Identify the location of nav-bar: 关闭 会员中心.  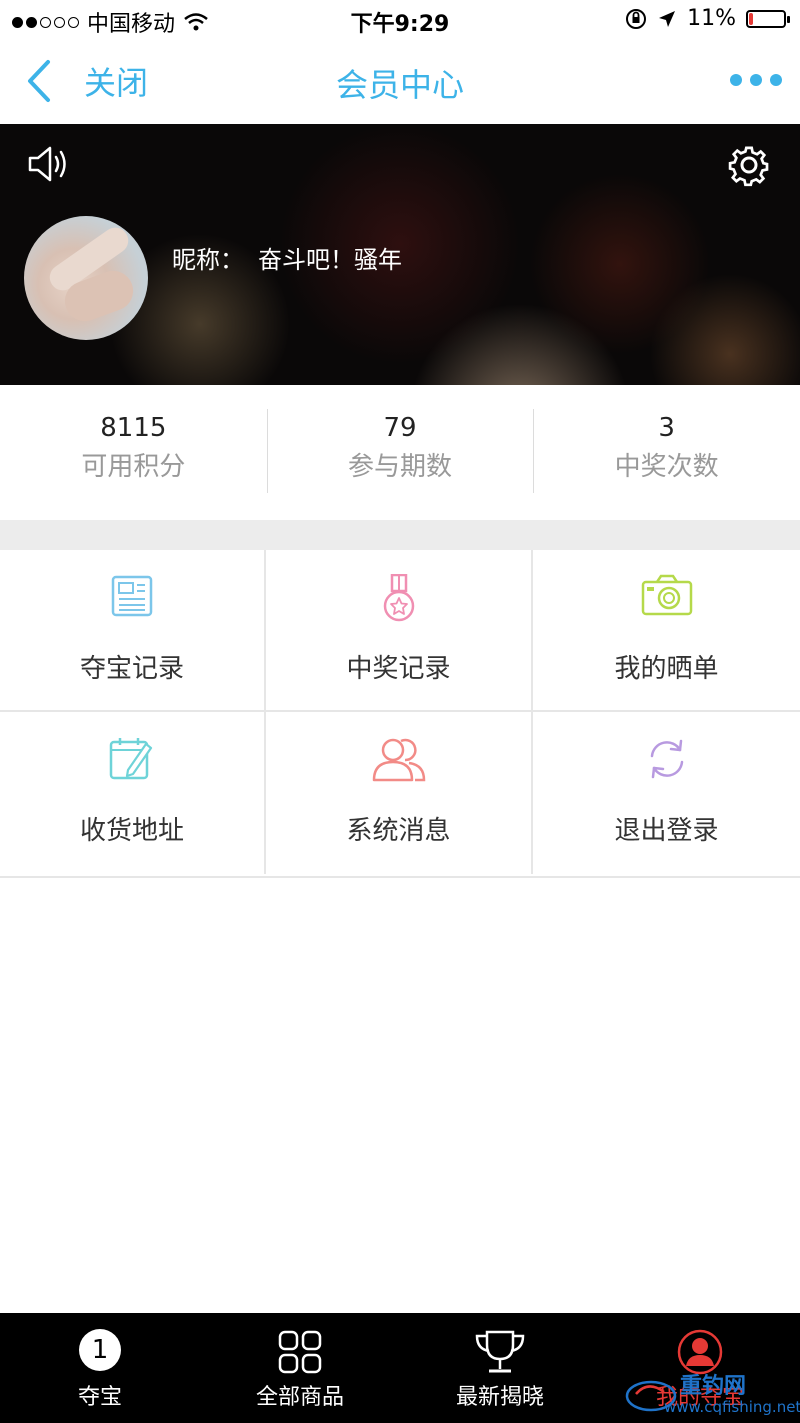
(400, 82).